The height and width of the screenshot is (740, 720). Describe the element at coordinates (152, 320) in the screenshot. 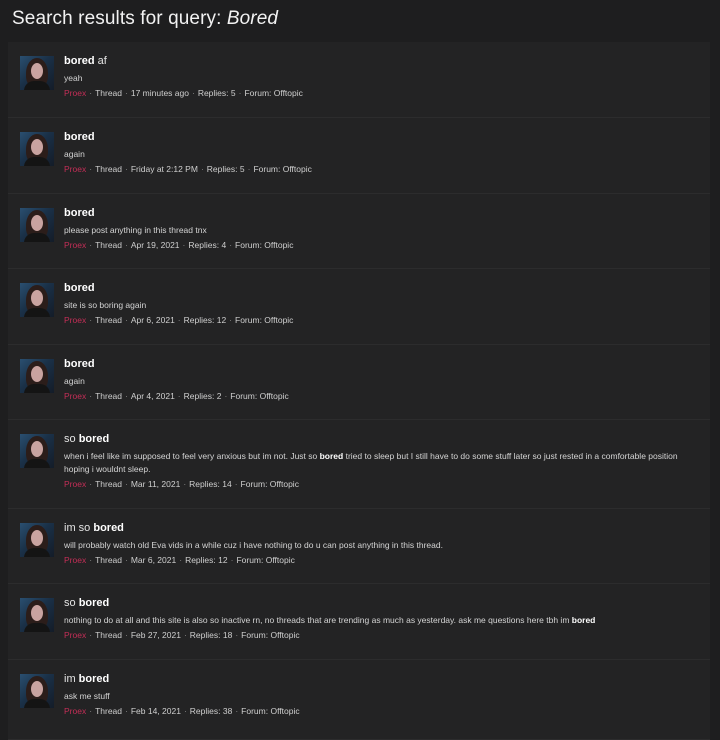

I see `post-date: Apr 6, 2021` at that location.